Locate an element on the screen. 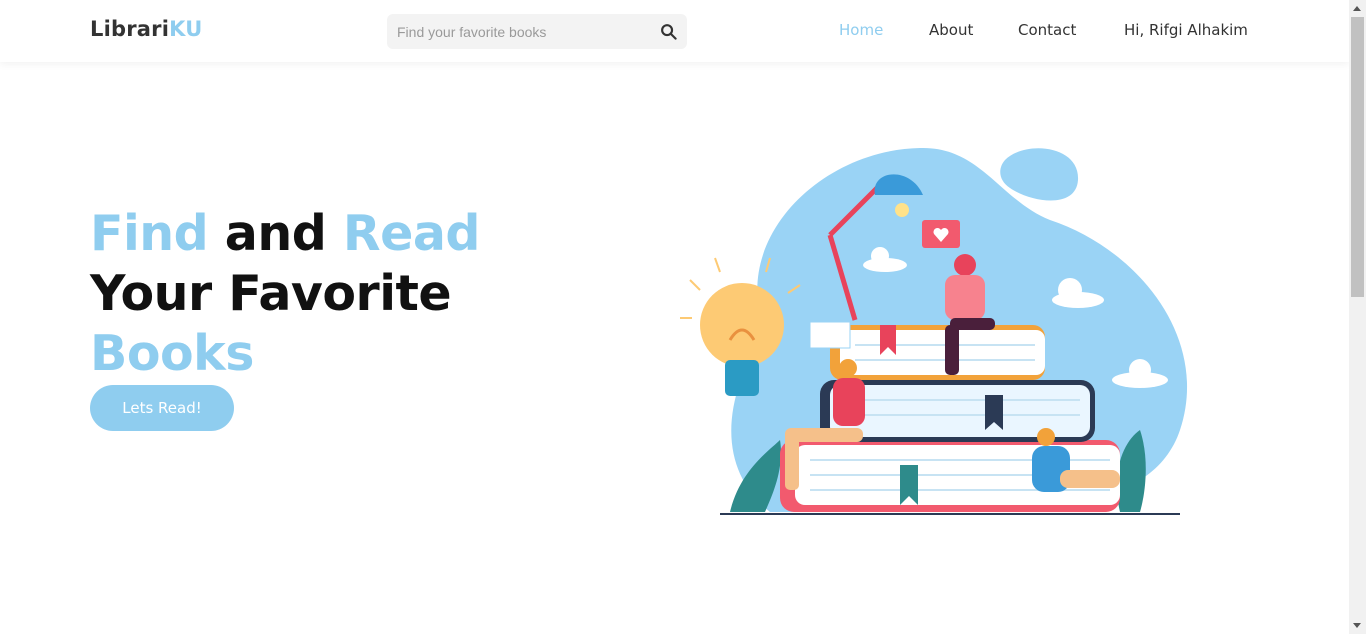 This screenshot has height=634, width=1366. nav-home-link: Home is located at coordinates (861, 30).